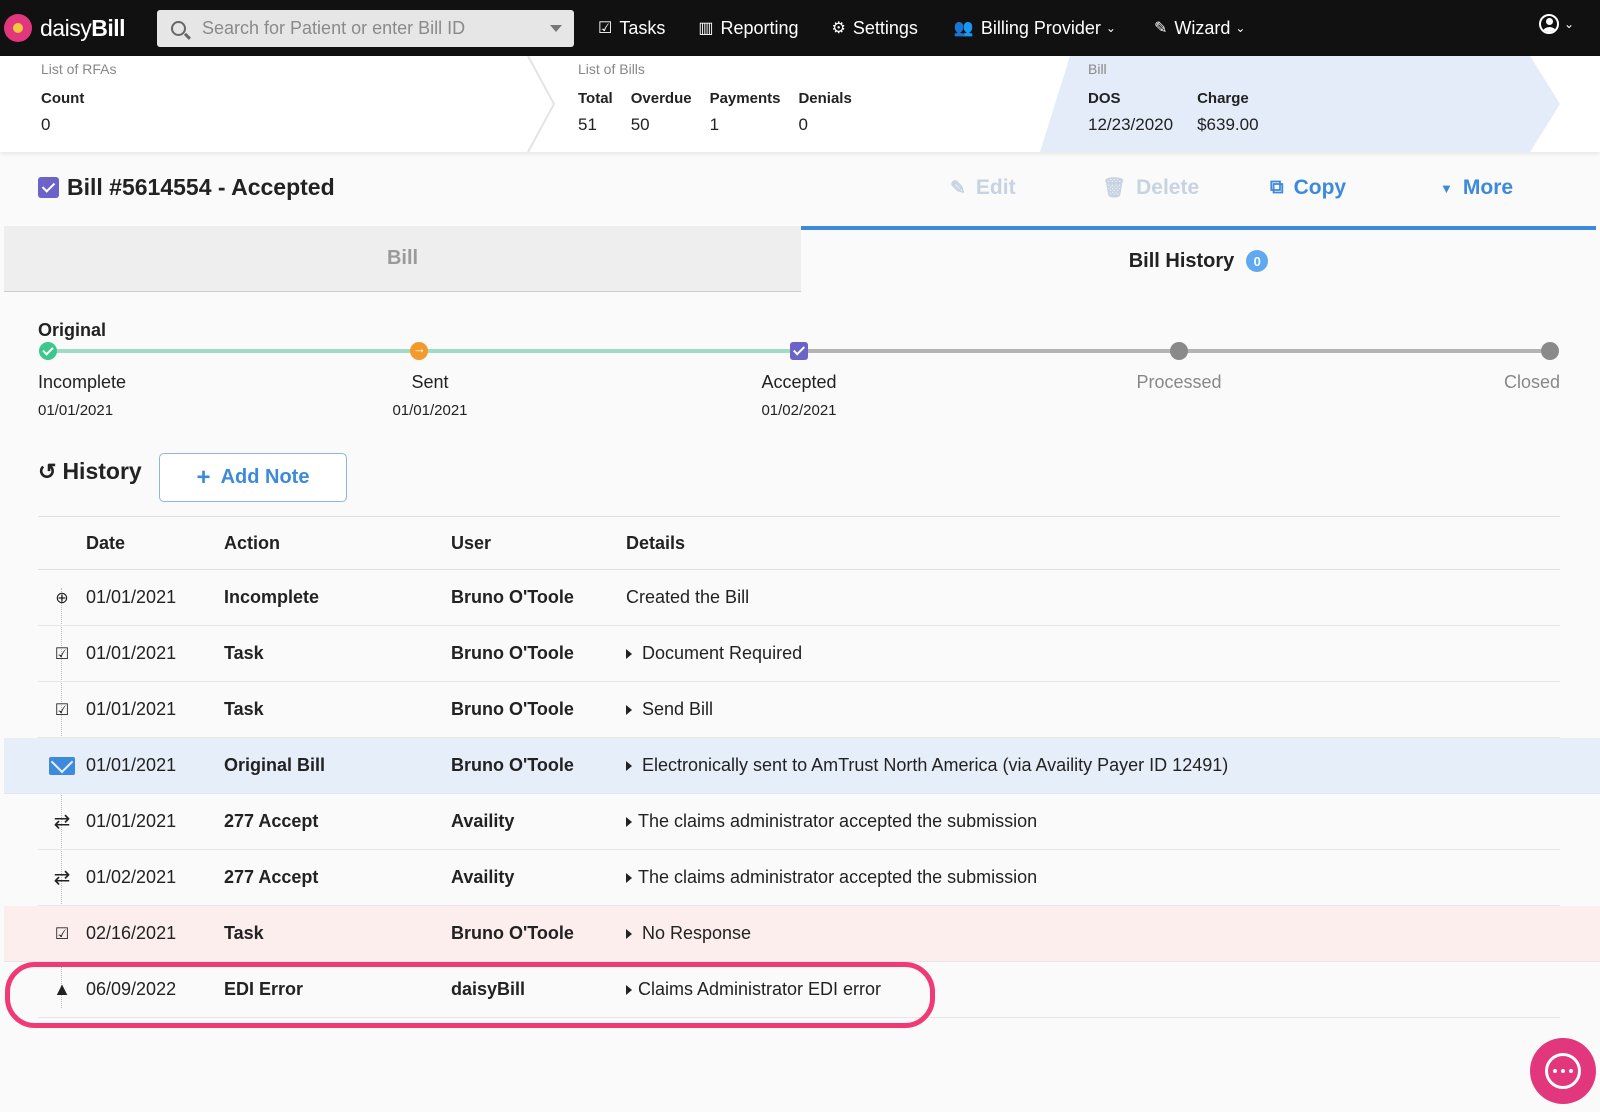 This screenshot has width=1600, height=1112. What do you see at coordinates (1223, 98) in the screenshot?
I see `charge-label: Charge` at bounding box center [1223, 98].